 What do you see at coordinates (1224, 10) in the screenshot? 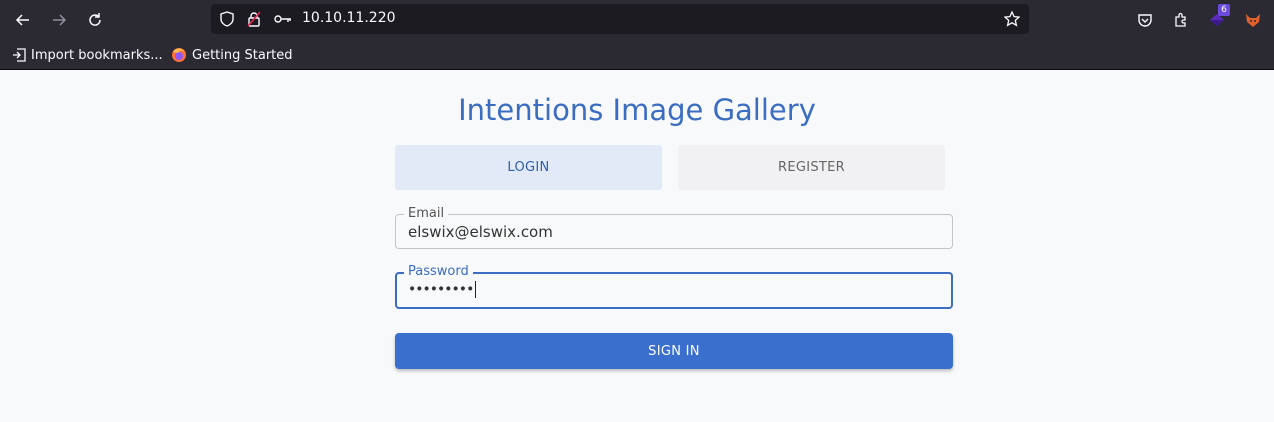
I see `extension-badge: 6` at bounding box center [1224, 10].